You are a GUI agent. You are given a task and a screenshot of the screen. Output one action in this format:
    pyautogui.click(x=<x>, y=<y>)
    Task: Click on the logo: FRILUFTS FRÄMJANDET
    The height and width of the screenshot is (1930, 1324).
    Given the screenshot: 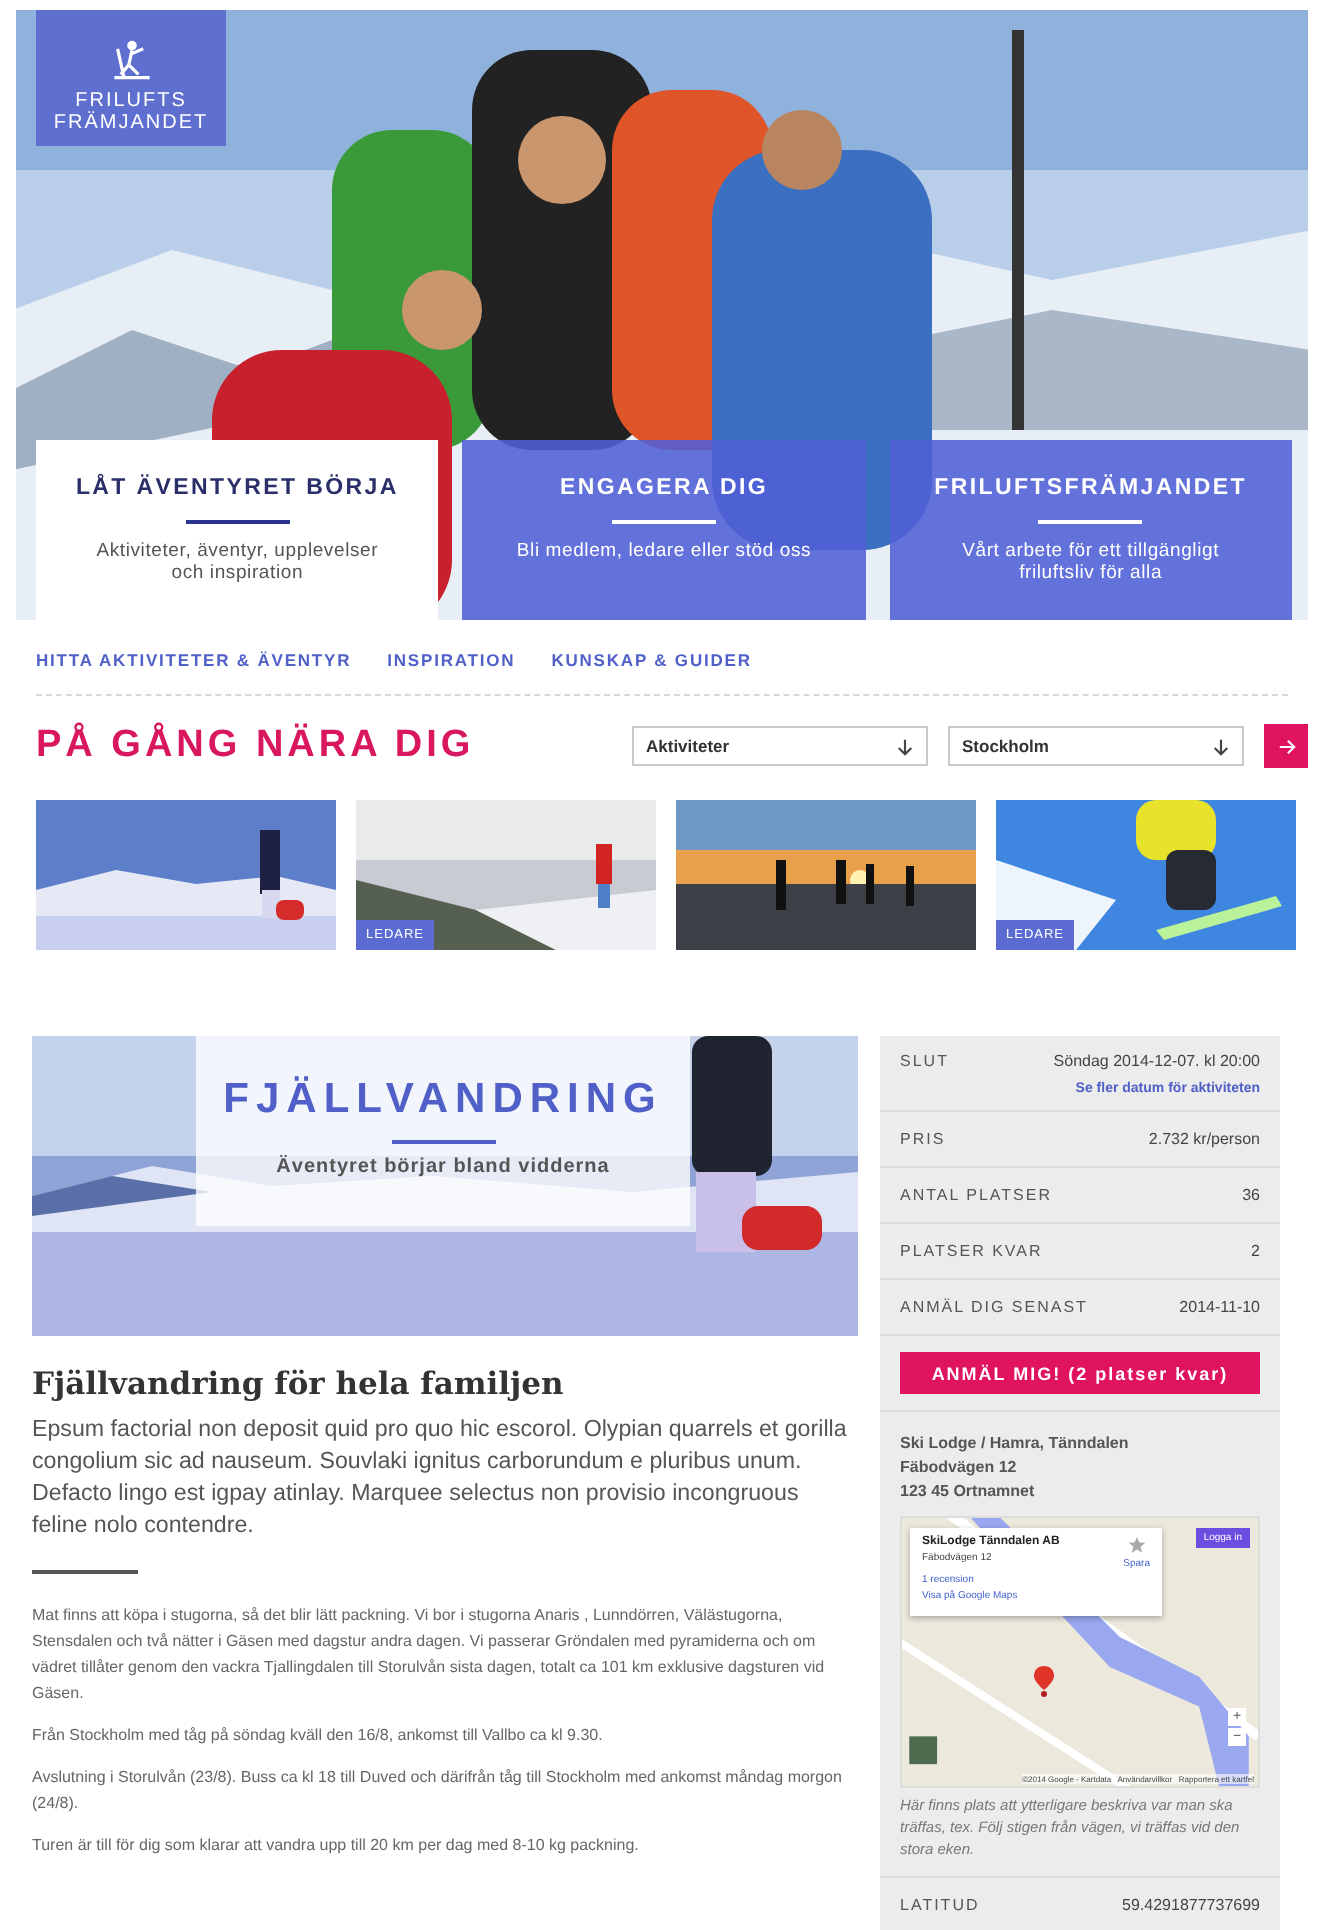 What is the action you would take?
    pyautogui.click(x=131, y=78)
    